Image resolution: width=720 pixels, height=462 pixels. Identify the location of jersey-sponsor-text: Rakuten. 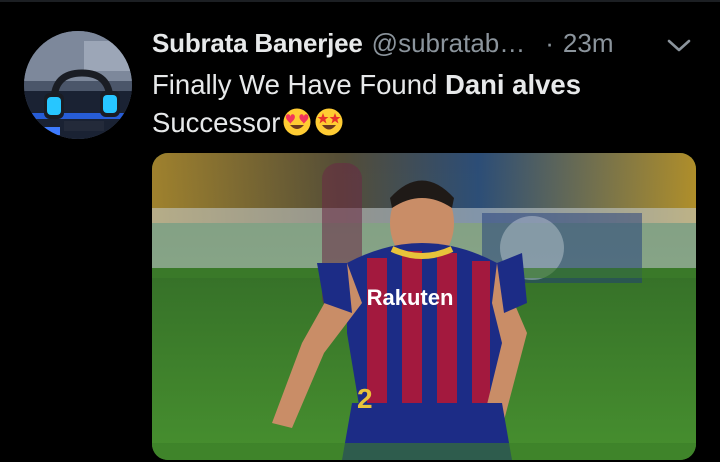
(410, 297).